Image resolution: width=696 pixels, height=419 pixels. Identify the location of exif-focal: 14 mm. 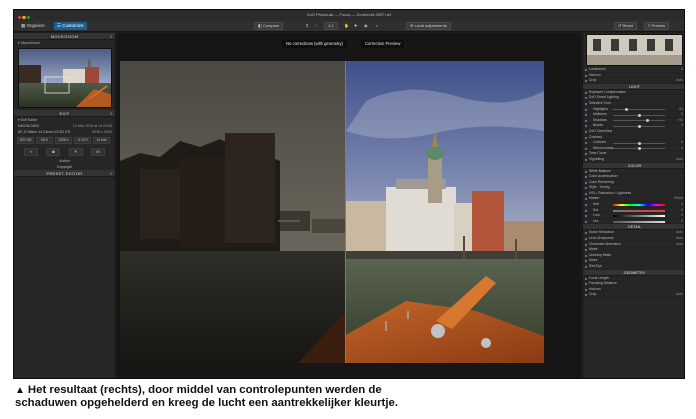
(101, 140).